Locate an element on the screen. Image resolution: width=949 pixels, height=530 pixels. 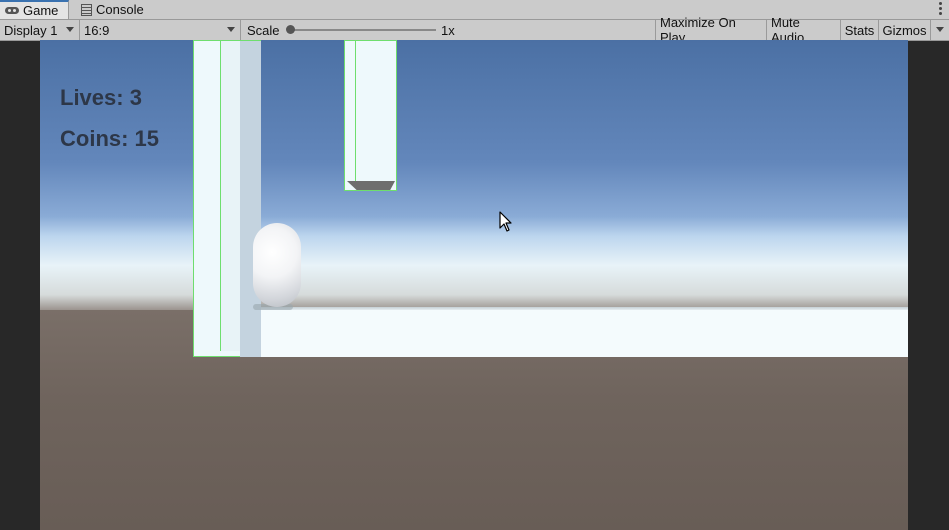
hud-lives: Lives: 3 is located at coordinates (101, 97).